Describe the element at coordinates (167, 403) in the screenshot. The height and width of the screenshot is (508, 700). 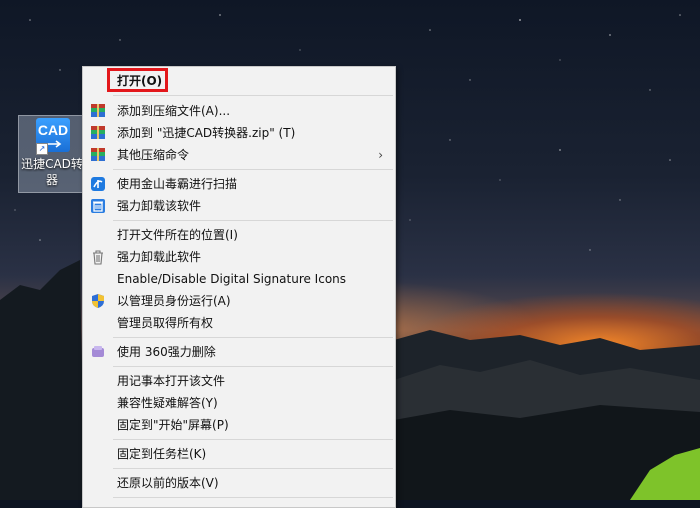
I see `menu-item-label: 兼容性疑难解答(Y)` at that location.